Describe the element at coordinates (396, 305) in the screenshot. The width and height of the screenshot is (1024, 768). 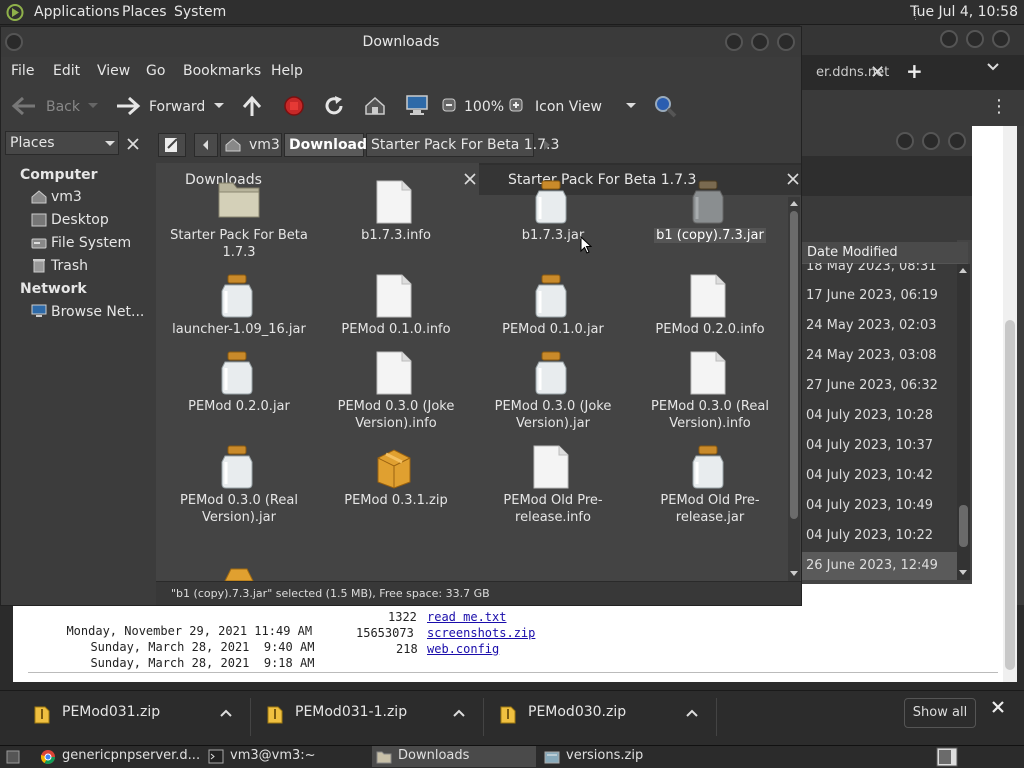
I see `file-item: PEMod 0.1.0.info` at that location.